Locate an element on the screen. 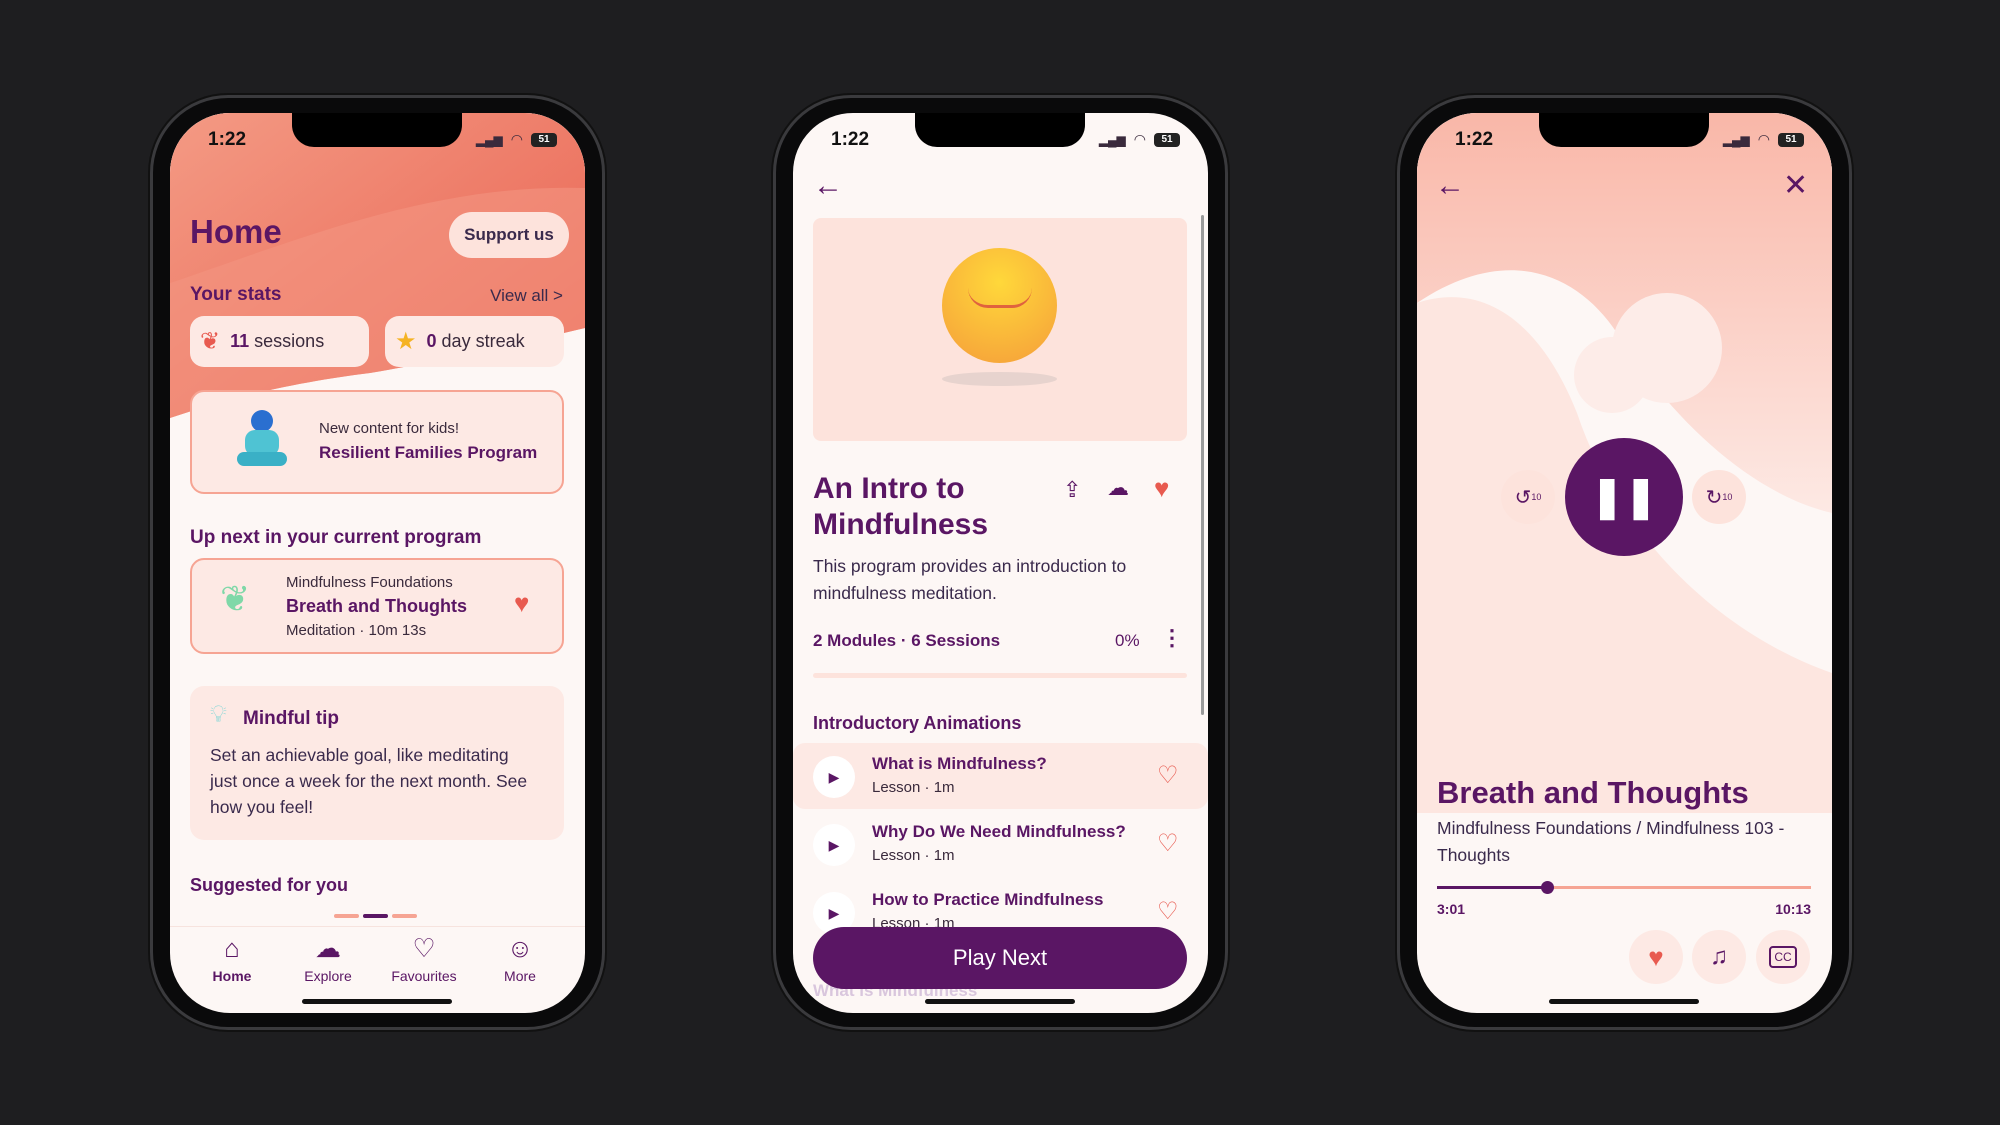 The width and height of the screenshot is (2000, 1125). sessions-label: sessions is located at coordinates (289, 341).